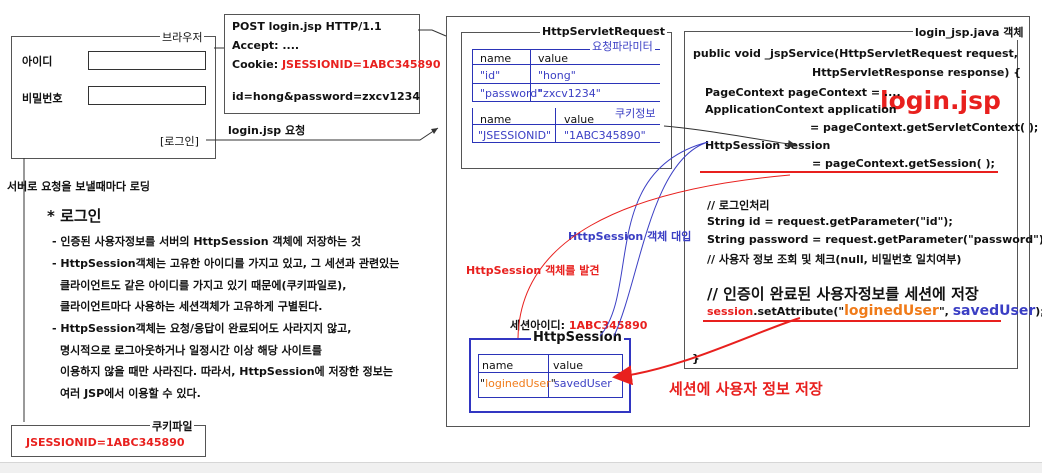 The image size is (1042, 473). I want to click on params-title: 요청파라미터, so click(622, 46).